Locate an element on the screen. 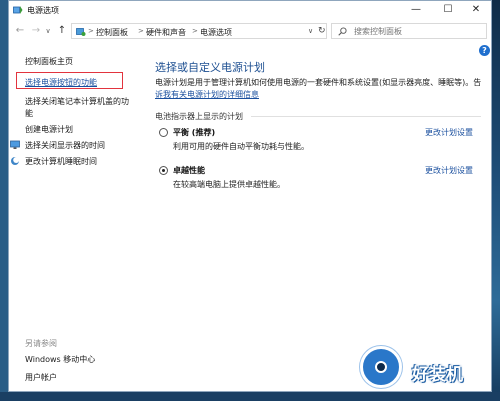 The image size is (500, 401). refresh-button: ↻ is located at coordinates (322, 31).